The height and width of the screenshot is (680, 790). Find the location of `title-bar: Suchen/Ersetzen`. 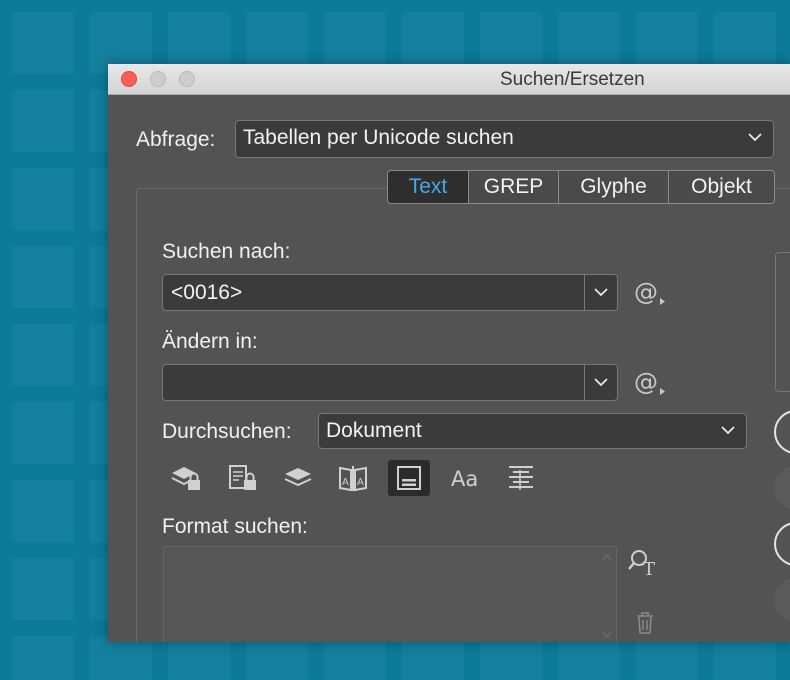

title-bar: Suchen/Ersetzen is located at coordinates (449, 79).